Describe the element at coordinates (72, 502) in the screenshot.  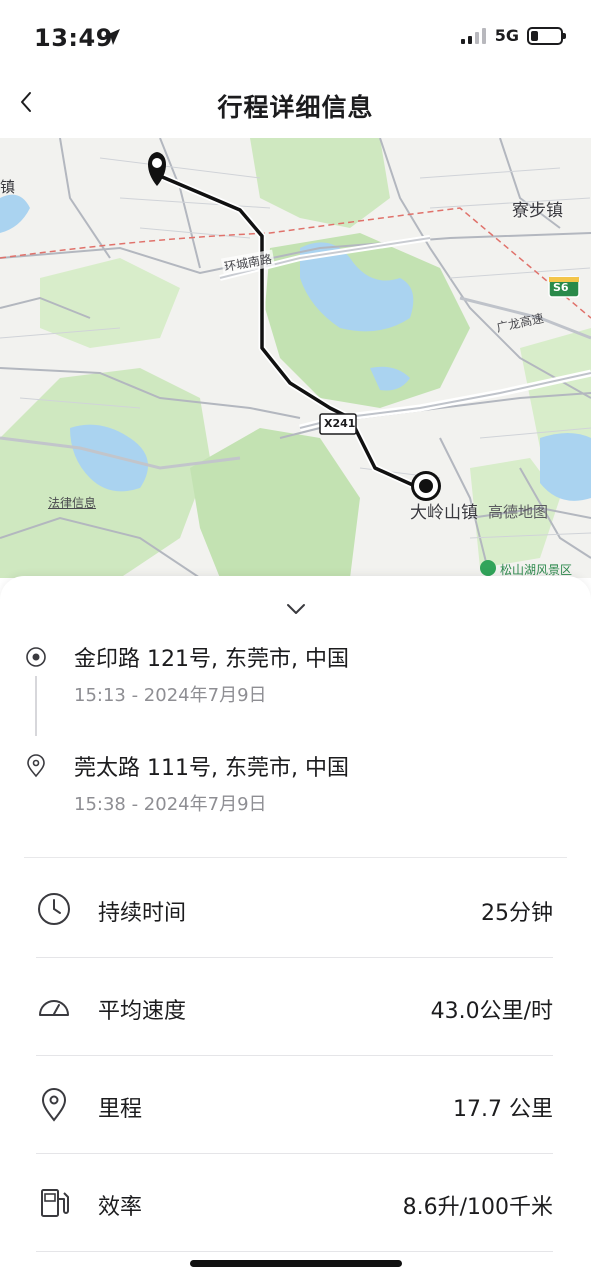
I see `map-legal-link: 法律信息` at that location.